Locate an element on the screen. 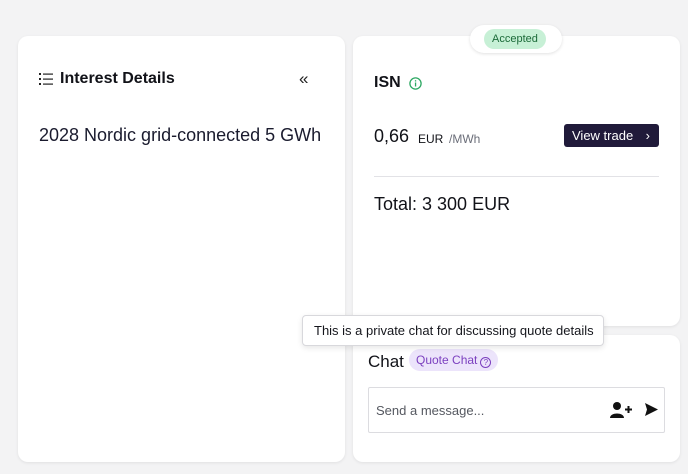  question-circle-icon: ? is located at coordinates (486, 362).